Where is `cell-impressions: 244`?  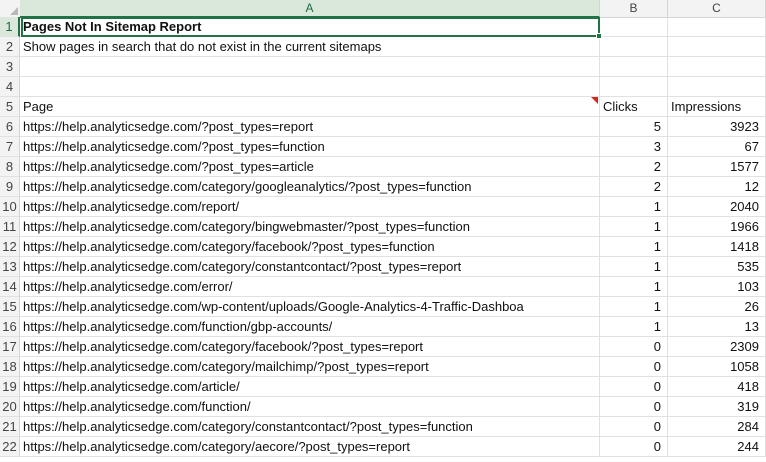
cell-impressions: 244 is located at coordinates (717, 447).